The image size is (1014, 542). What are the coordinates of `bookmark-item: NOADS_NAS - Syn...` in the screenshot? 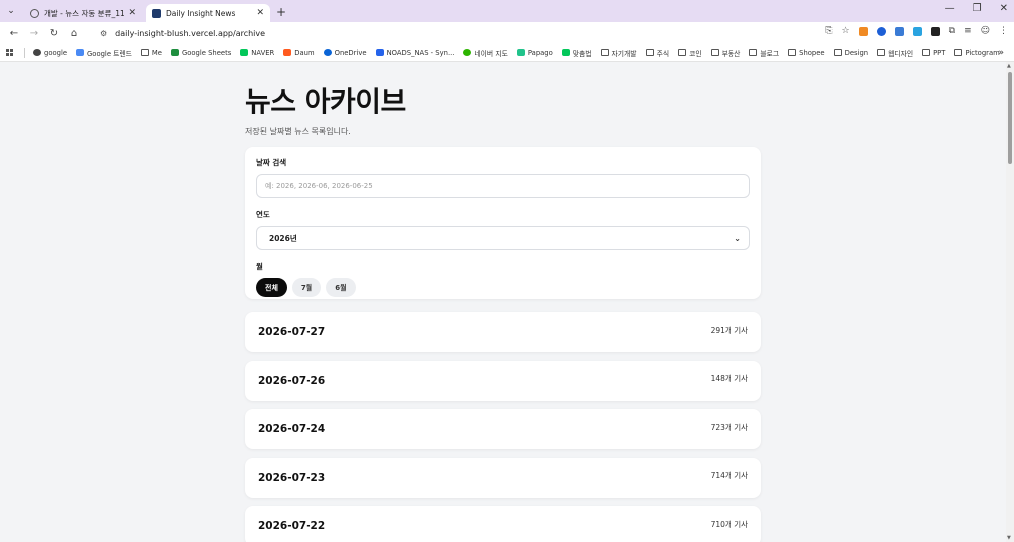 It's located at (414, 53).